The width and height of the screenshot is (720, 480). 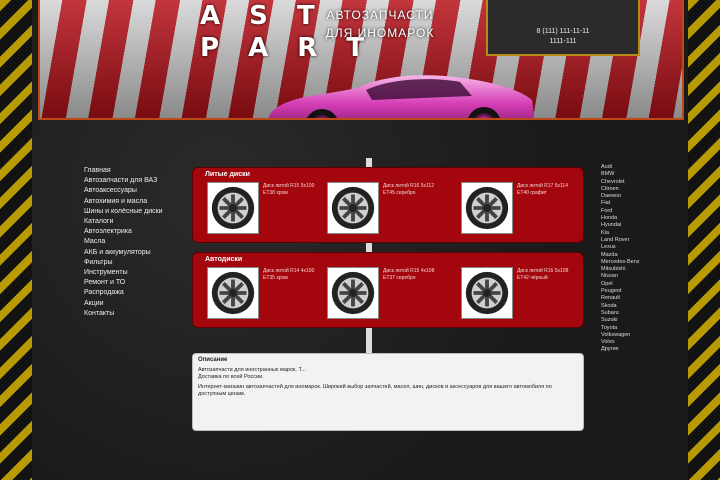 I want to click on product-desc: Диск литой R17 5x114 ET40 графит, so click(x=542, y=189).